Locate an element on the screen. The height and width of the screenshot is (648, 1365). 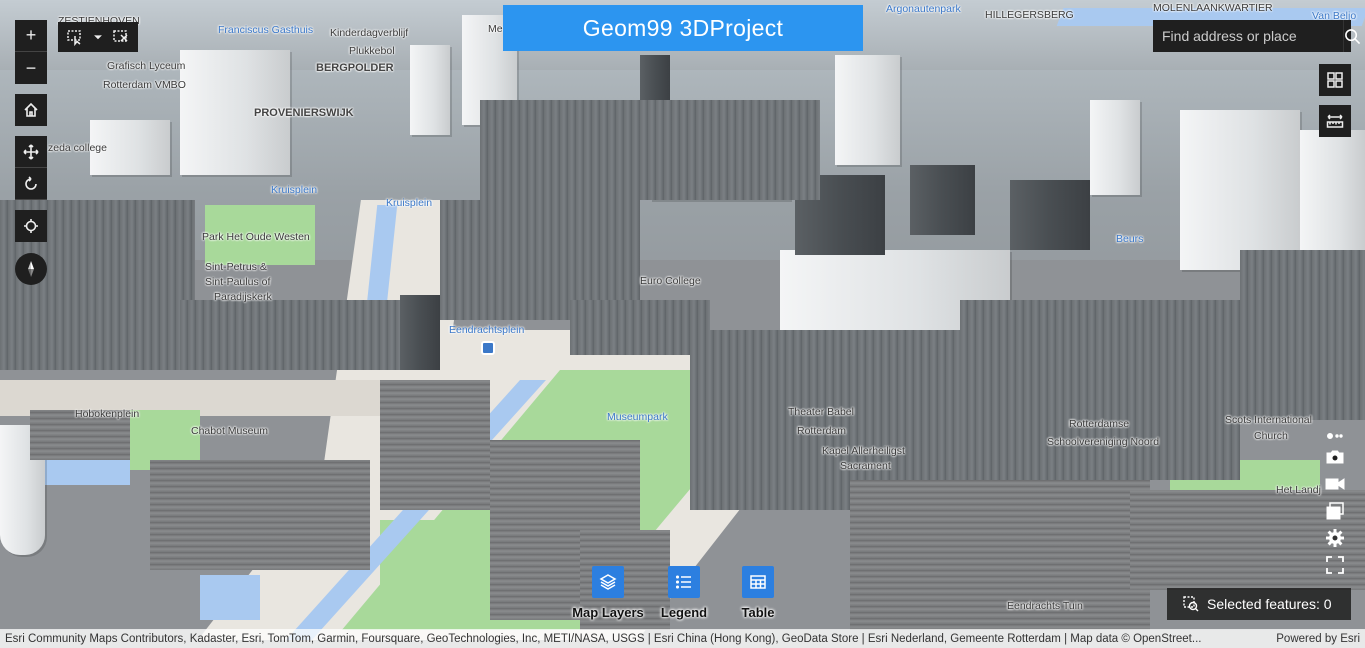
selected-features-label: Selected features: 0 is located at coordinates (1269, 604).